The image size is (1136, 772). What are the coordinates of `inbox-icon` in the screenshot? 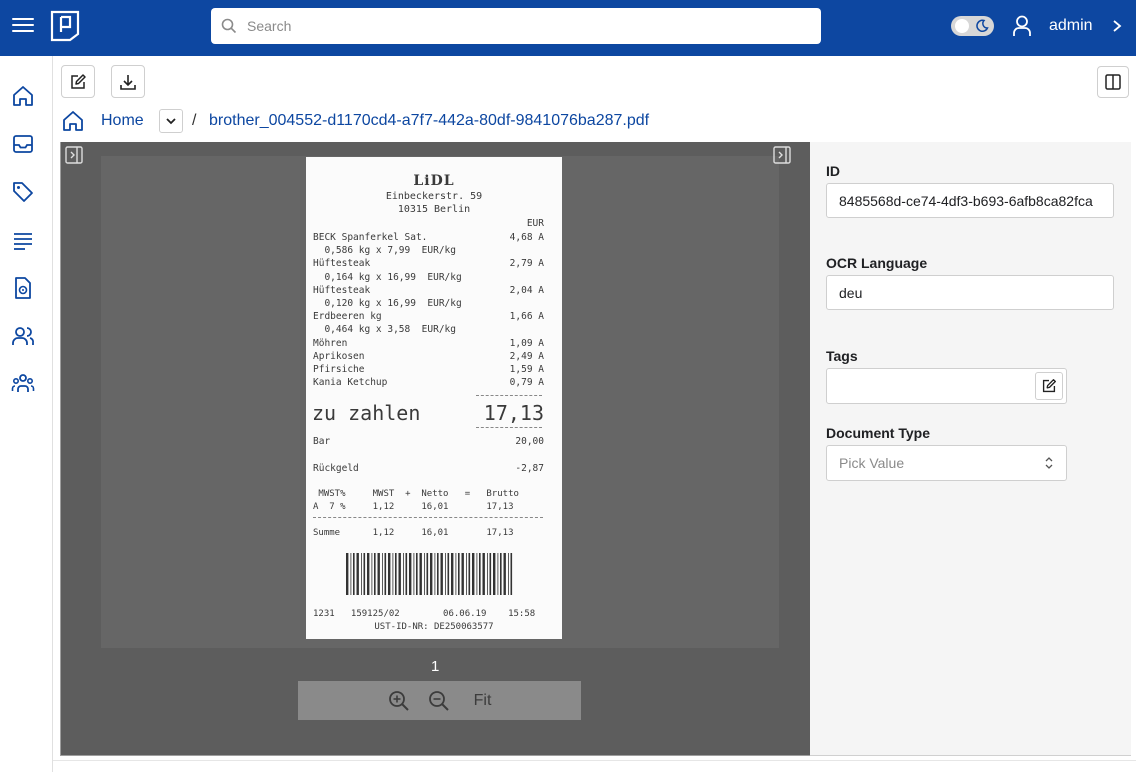 It's located at (23, 144).